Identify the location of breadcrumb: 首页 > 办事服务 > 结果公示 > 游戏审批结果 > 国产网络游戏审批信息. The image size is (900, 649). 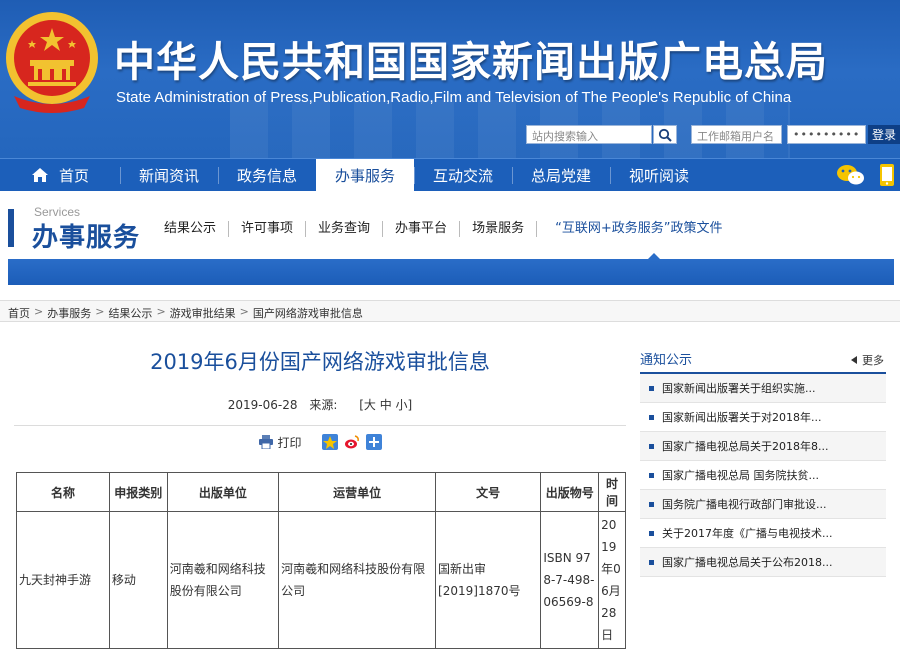
(450, 311).